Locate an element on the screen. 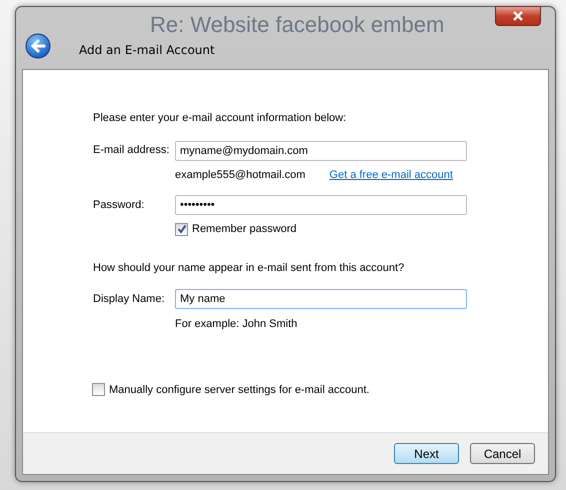  checkbox-label: Remember password is located at coordinates (244, 229).